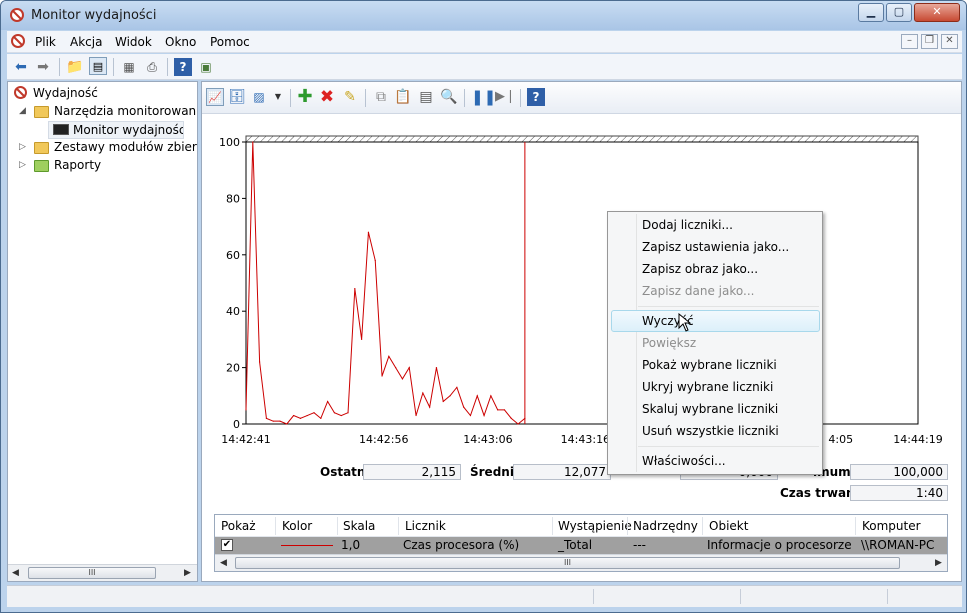 This screenshot has height=613, width=967. What do you see at coordinates (43, 67) in the screenshot?
I see `forward-arrow-icon: ➡` at bounding box center [43, 67].